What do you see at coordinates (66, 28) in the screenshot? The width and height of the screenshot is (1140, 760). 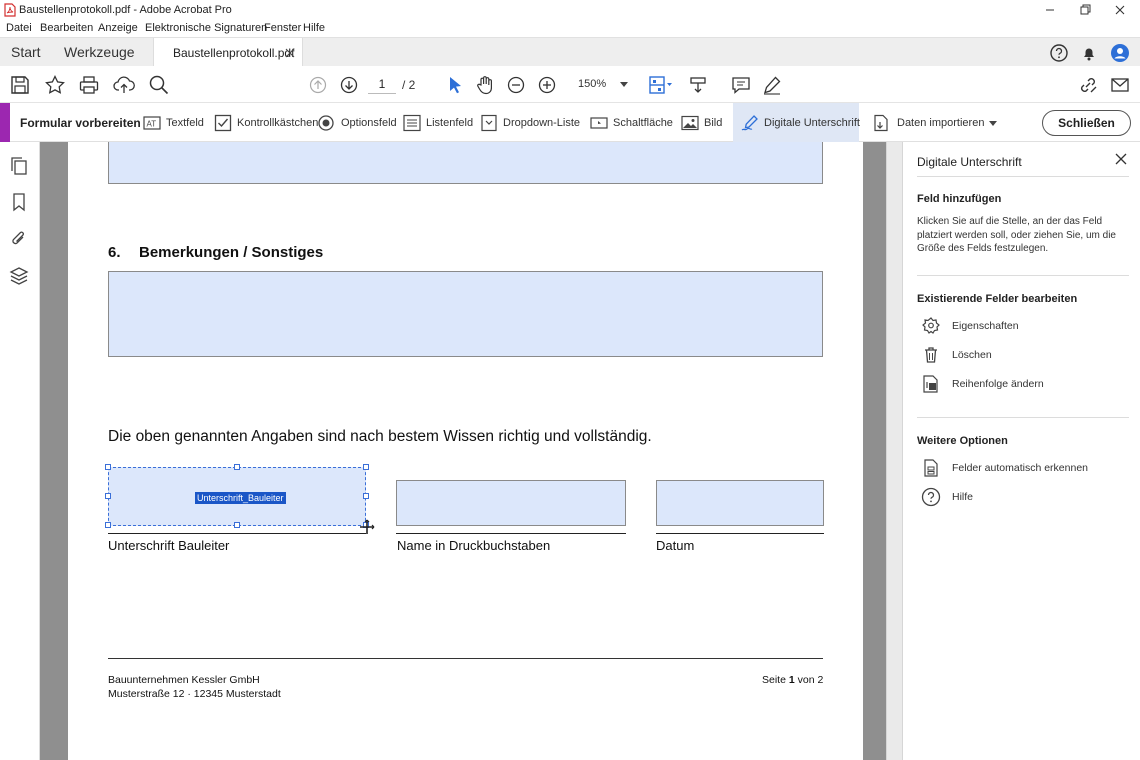 I see `menu-bearbeiten: Bearbeiten` at bounding box center [66, 28].